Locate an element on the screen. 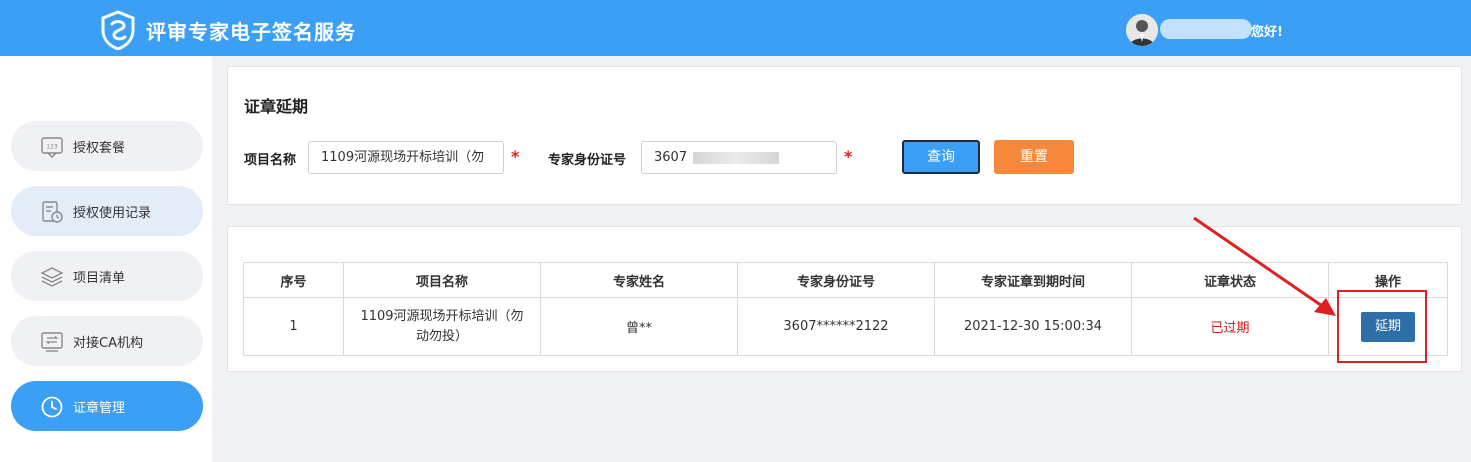 The width and height of the screenshot is (1471, 462). sidebar-item-label: 证章管理 is located at coordinates (99, 408).